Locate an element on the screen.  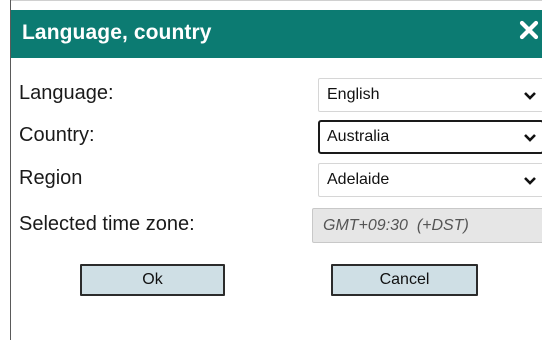
country-select-value: Australia is located at coordinates (358, 136).